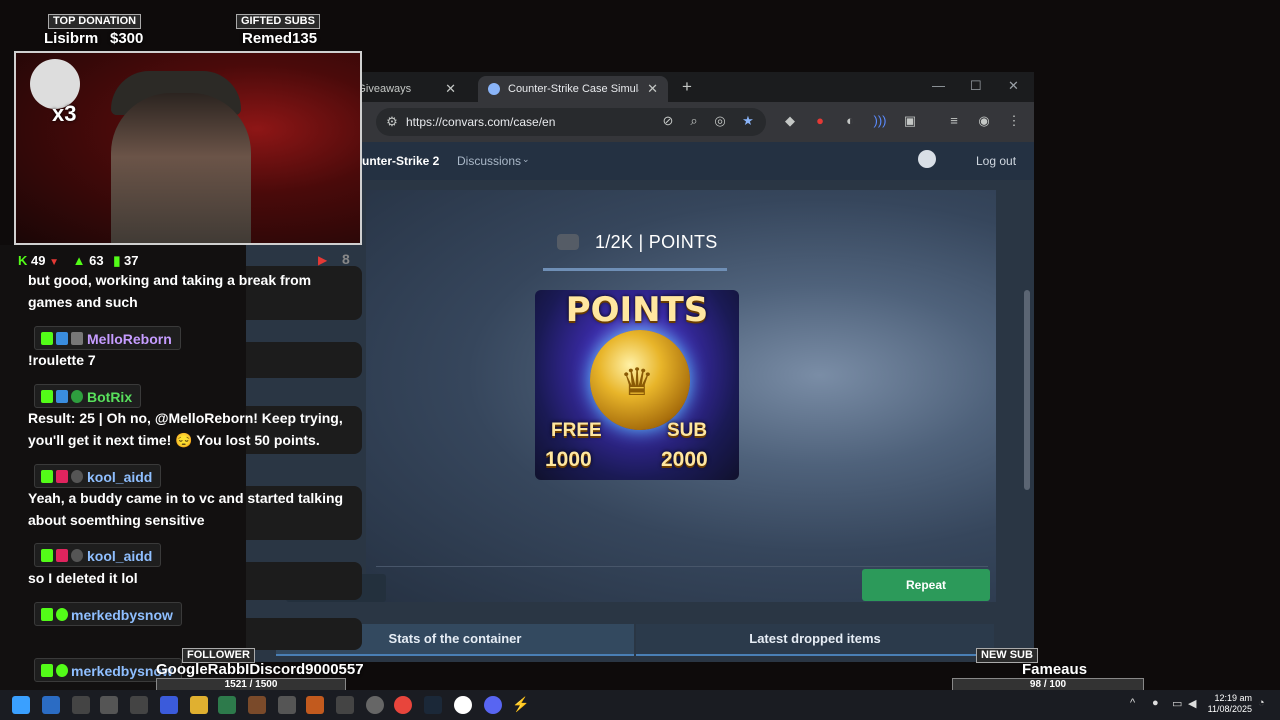  I want to click on close-window-icon: ✕, so click(1013, 86).